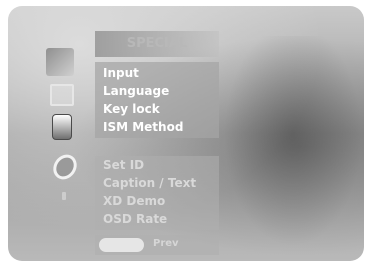  I want to click on option-icon, so click(65, 167).